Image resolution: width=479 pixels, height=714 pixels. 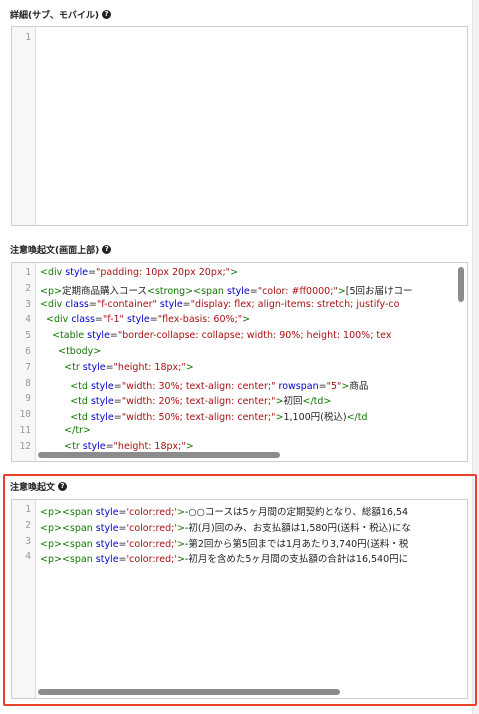 I want to click on code-line: <tbody>, so click(x=80, y=351).